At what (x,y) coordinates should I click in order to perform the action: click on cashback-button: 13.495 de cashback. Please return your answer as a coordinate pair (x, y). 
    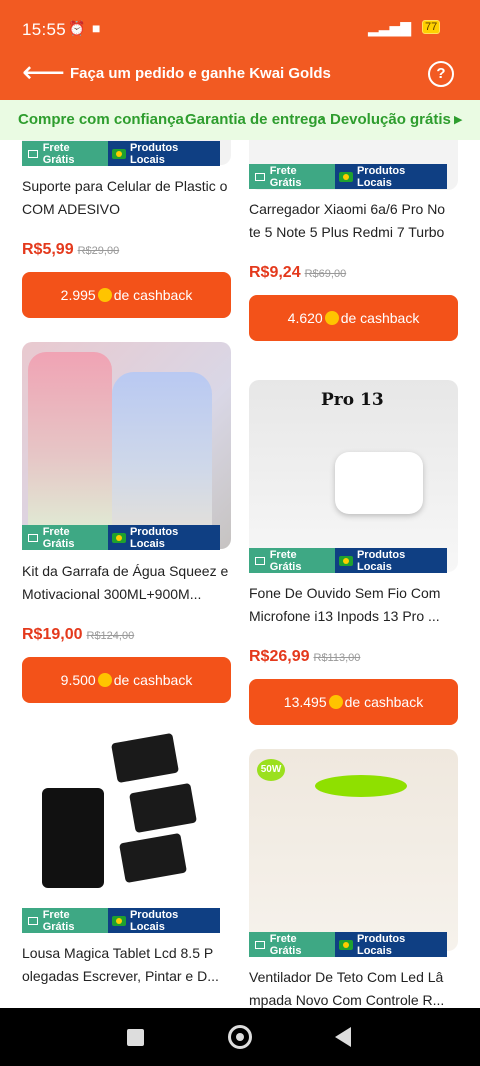
    Looking at the image, I should click on (353, 702).